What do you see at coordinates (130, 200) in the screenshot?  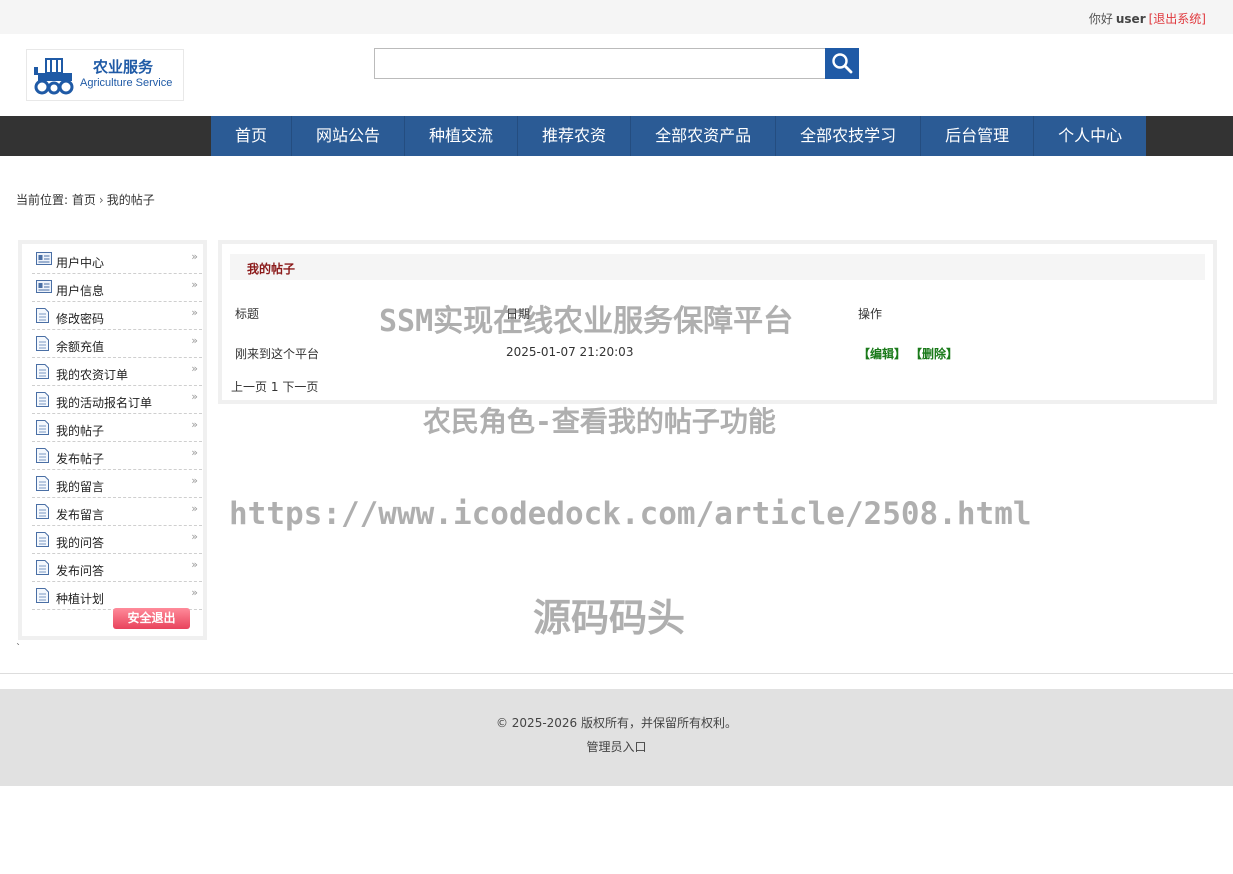 I see `breadcrumb-current: 我的帖子` at bounding box center [130, 200].